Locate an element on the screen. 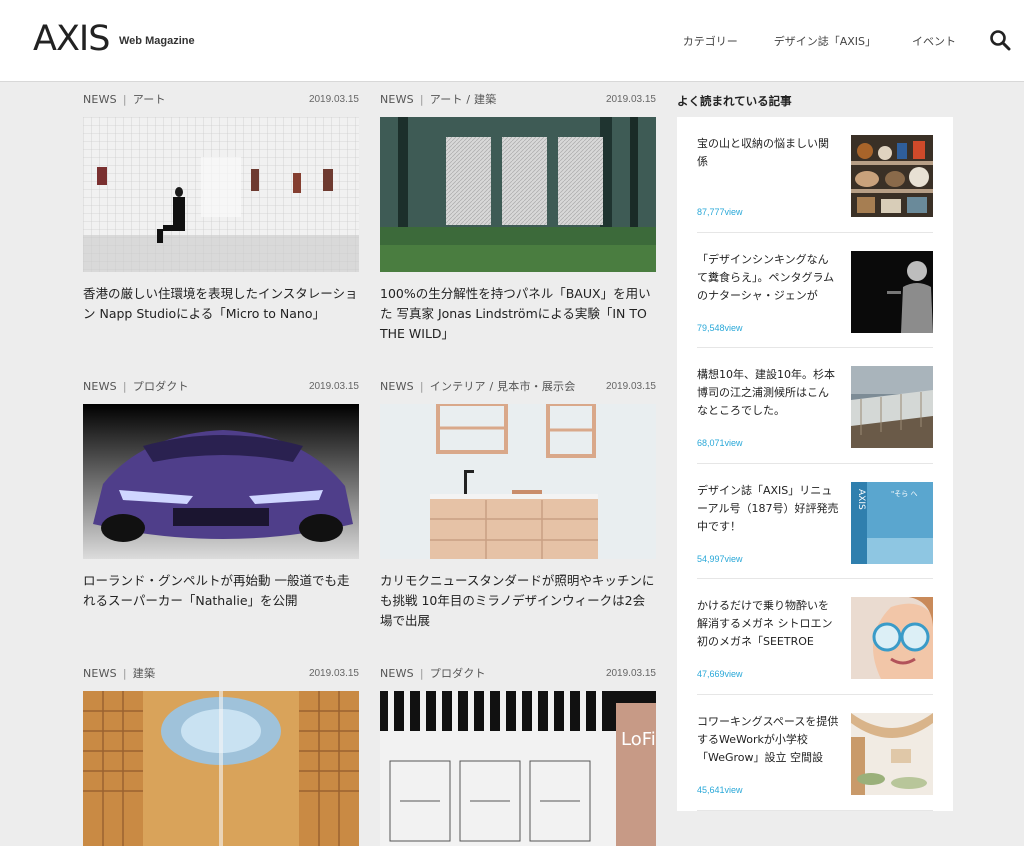 The width and height of the screenshot is (1024, 846). search-icon is located at coordinates (1000, 40).